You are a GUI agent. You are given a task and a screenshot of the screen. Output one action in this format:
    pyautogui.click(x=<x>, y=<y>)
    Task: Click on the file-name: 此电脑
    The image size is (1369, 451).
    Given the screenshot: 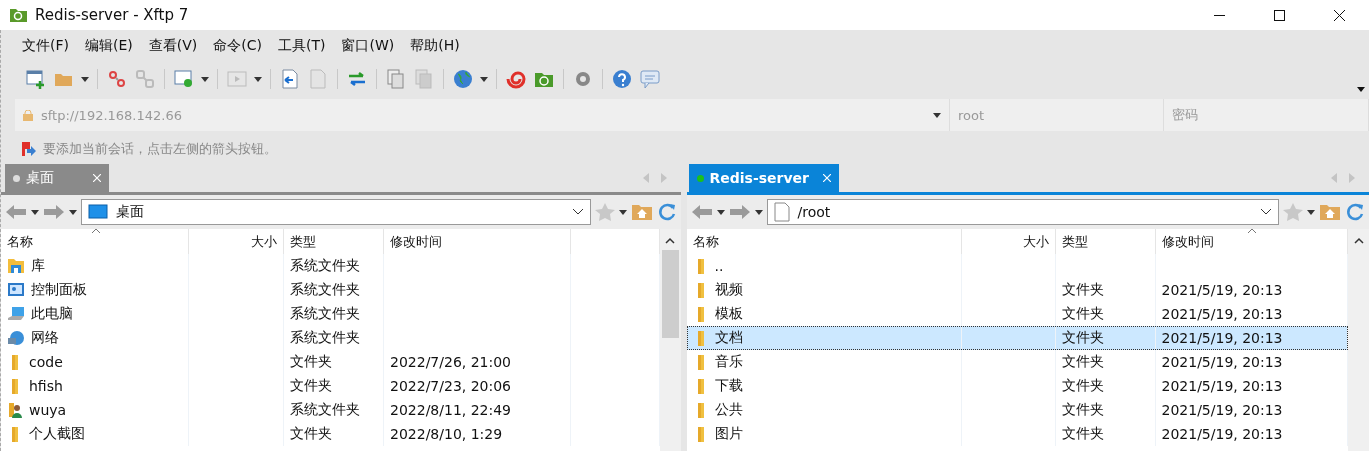 What is the action you would take?
    pyautogui.click(x=52, y=314)
    